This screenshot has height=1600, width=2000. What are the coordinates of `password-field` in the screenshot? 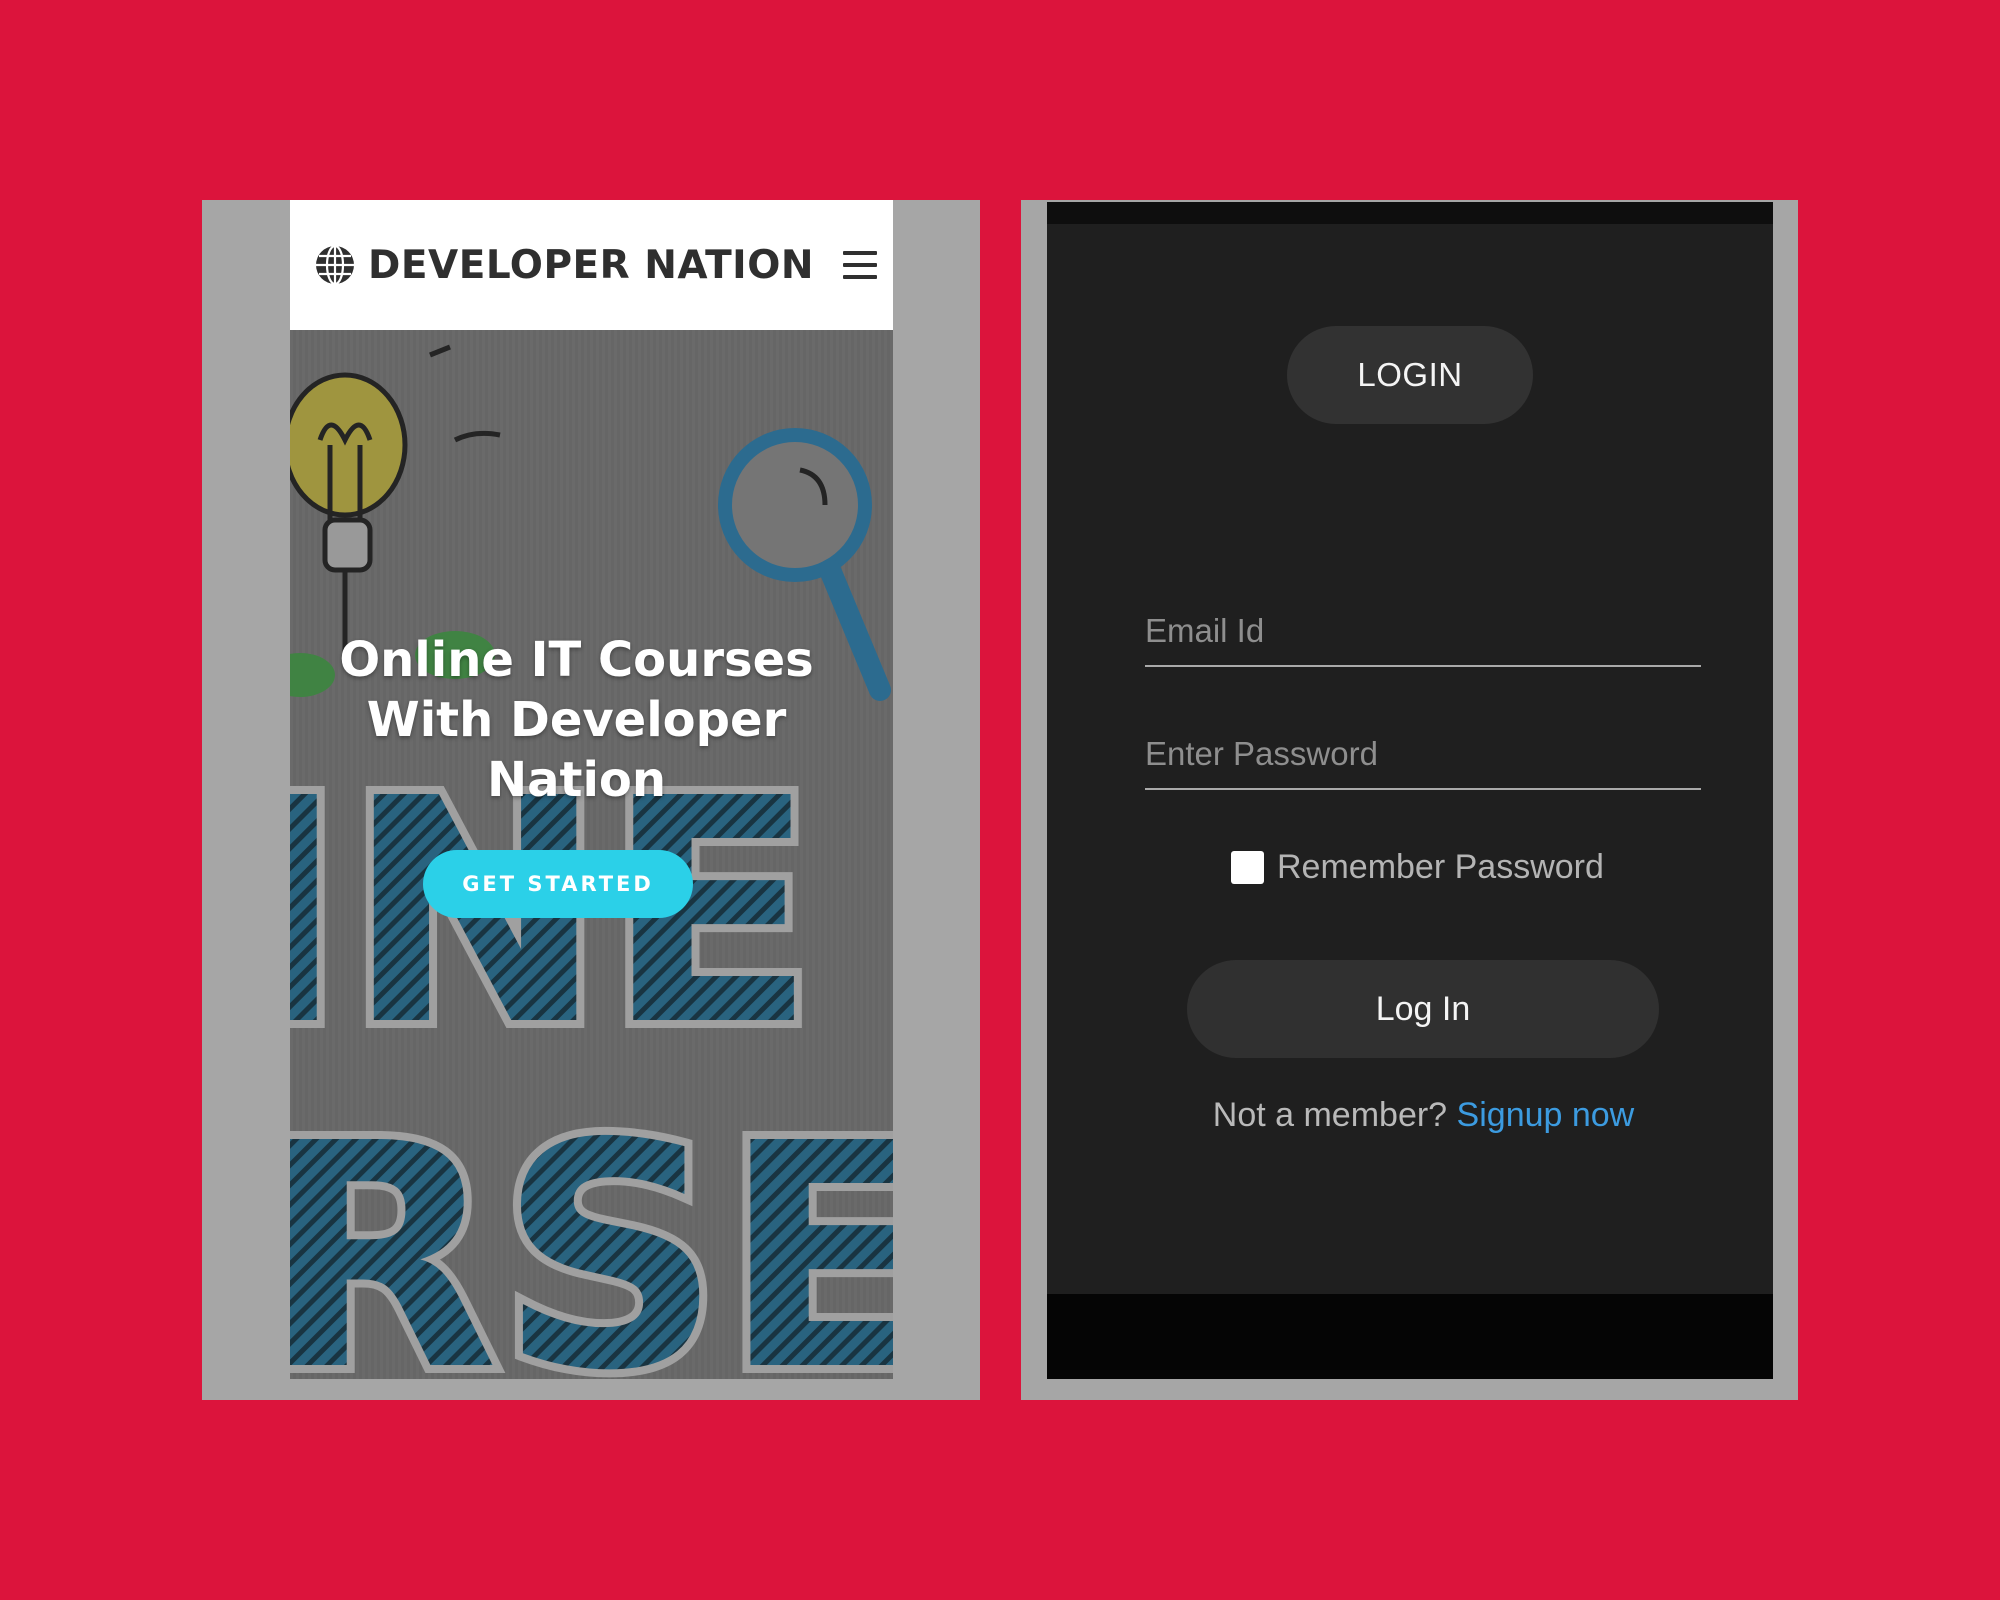 It's located at (1423, 755).